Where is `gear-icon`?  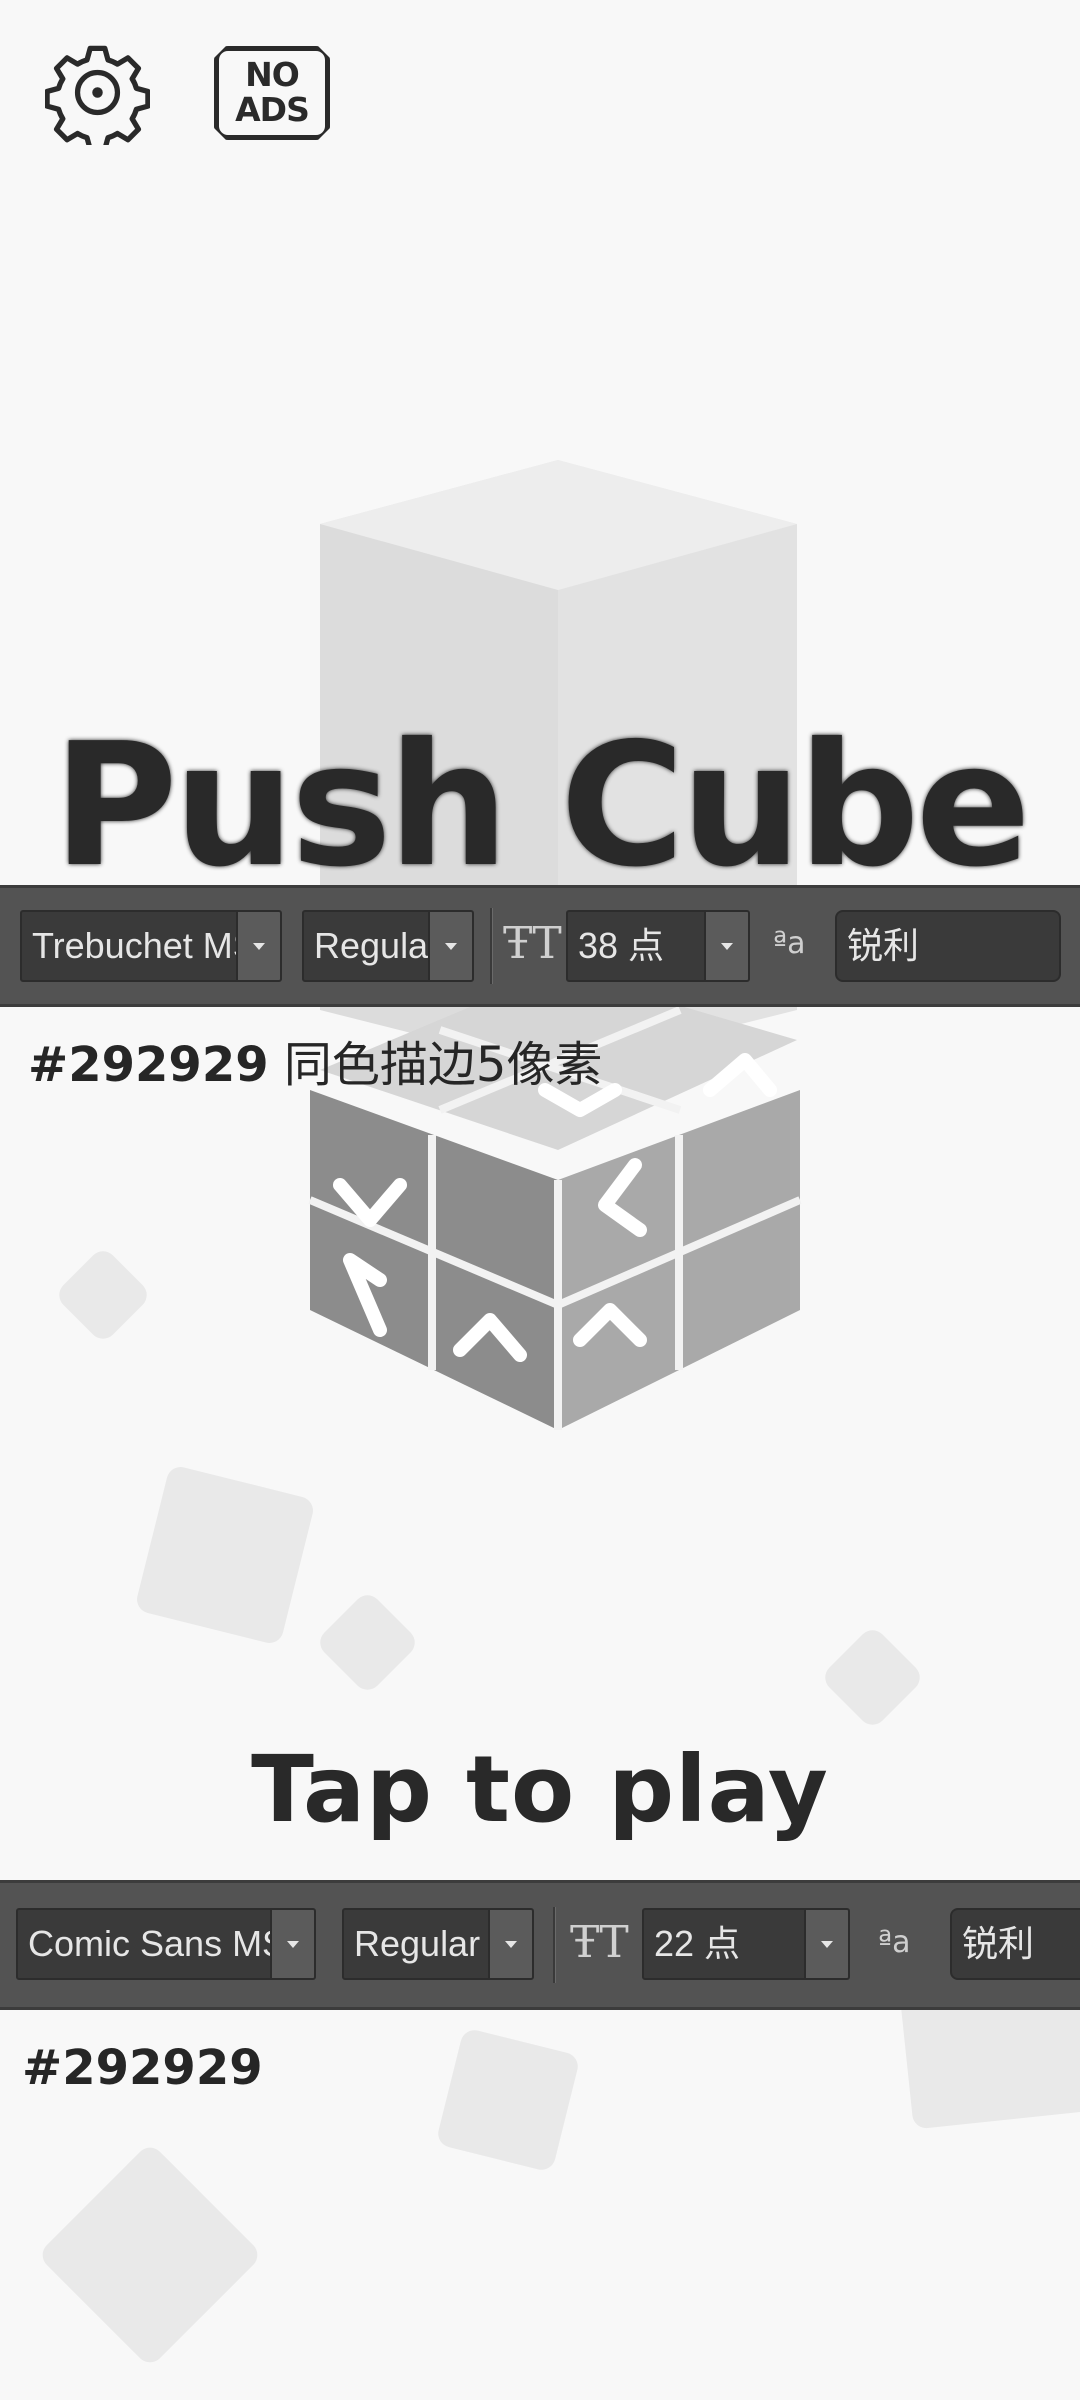
gear-icon is located at coordinates (97, 98).